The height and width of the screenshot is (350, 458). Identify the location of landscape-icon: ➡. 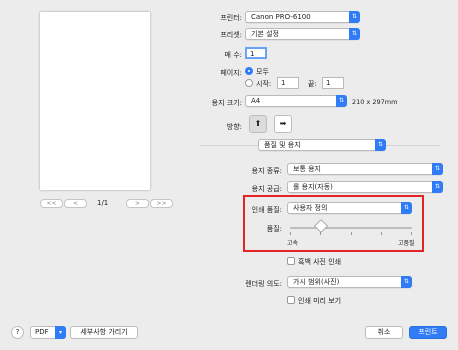
(283, 123).